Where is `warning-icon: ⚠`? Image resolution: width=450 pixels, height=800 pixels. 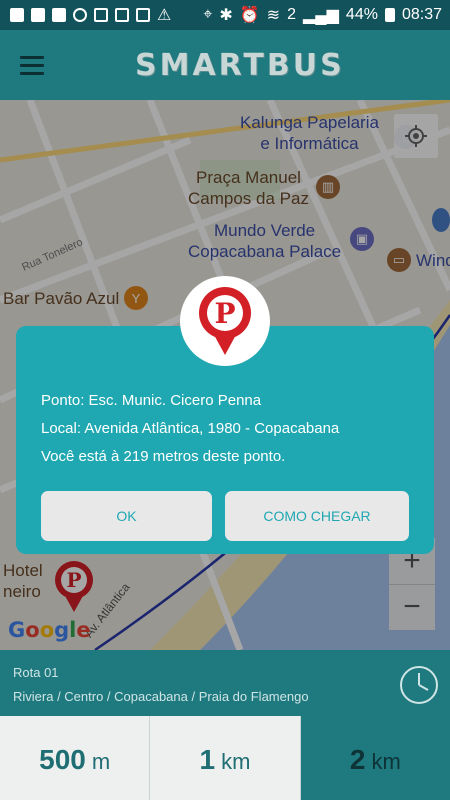 warning-icon: ⚠ is located at coordinates (164, 15).